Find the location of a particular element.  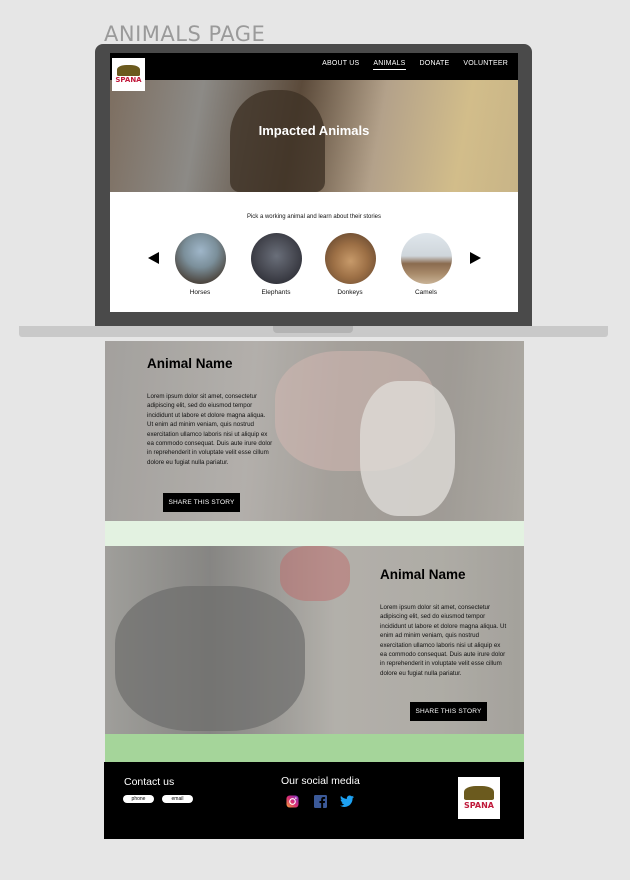

hero-donkey-image is located at coordinates (277, 141).